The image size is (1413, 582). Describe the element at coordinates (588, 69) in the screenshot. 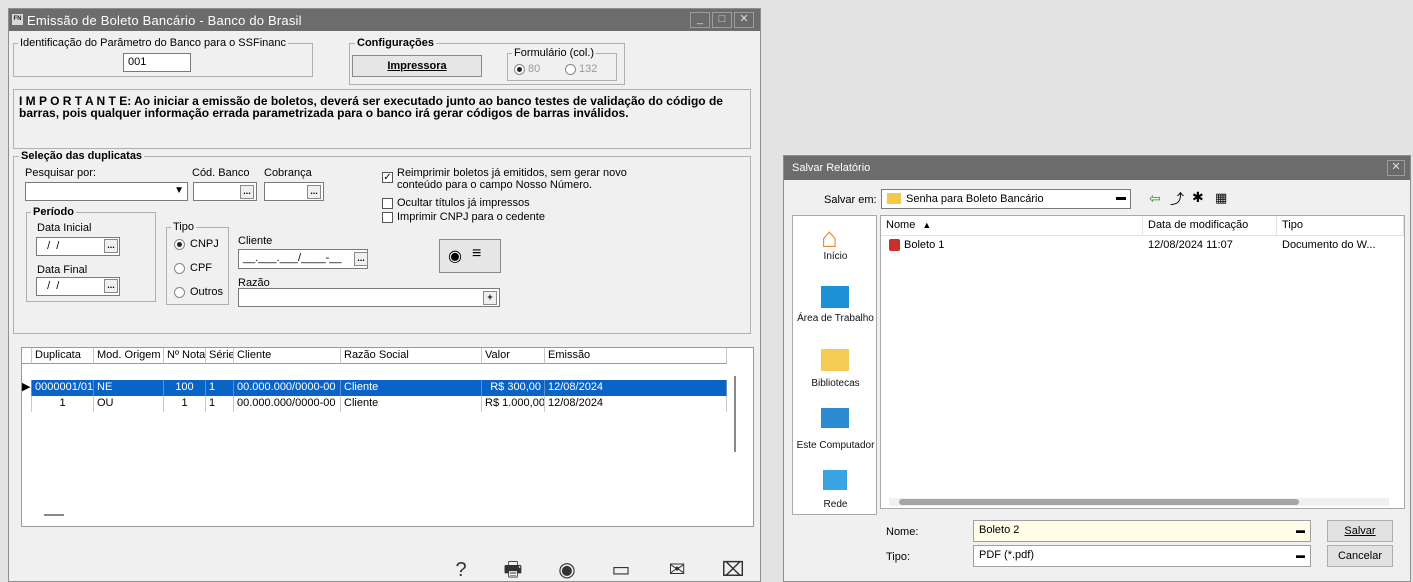

I see `form-132-label: 132` at that location.